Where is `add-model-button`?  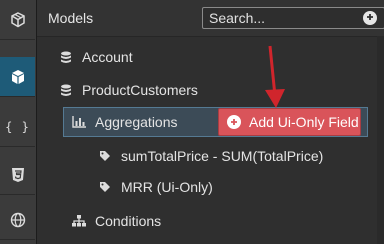 add-model-button is located at coordinates (370, 18).